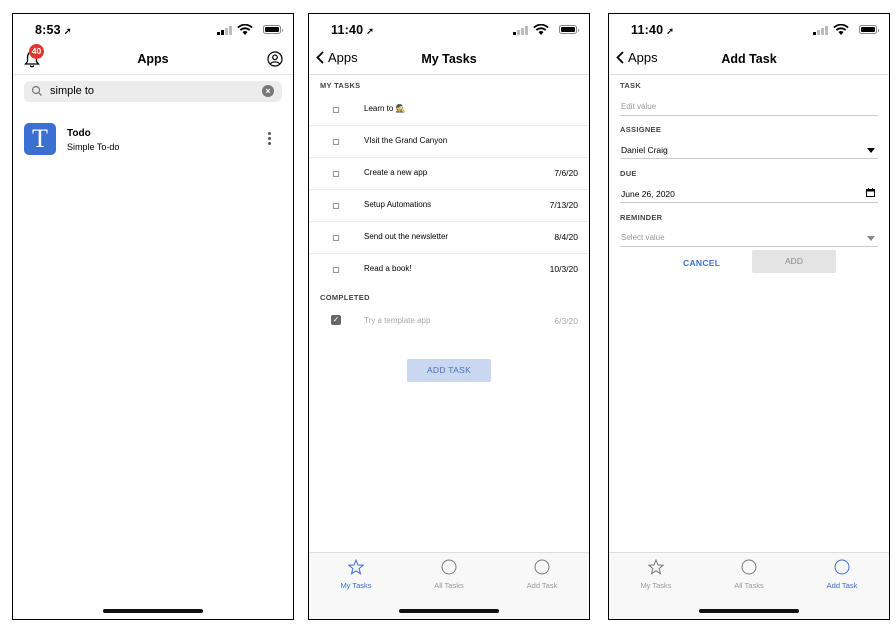 This screenshot has width=896, height=633. What do you see at coordinates (449, 206) in the screenshot?
I see `task-row: Setup Automations 7/13/20` at bounding box center [449, 206].